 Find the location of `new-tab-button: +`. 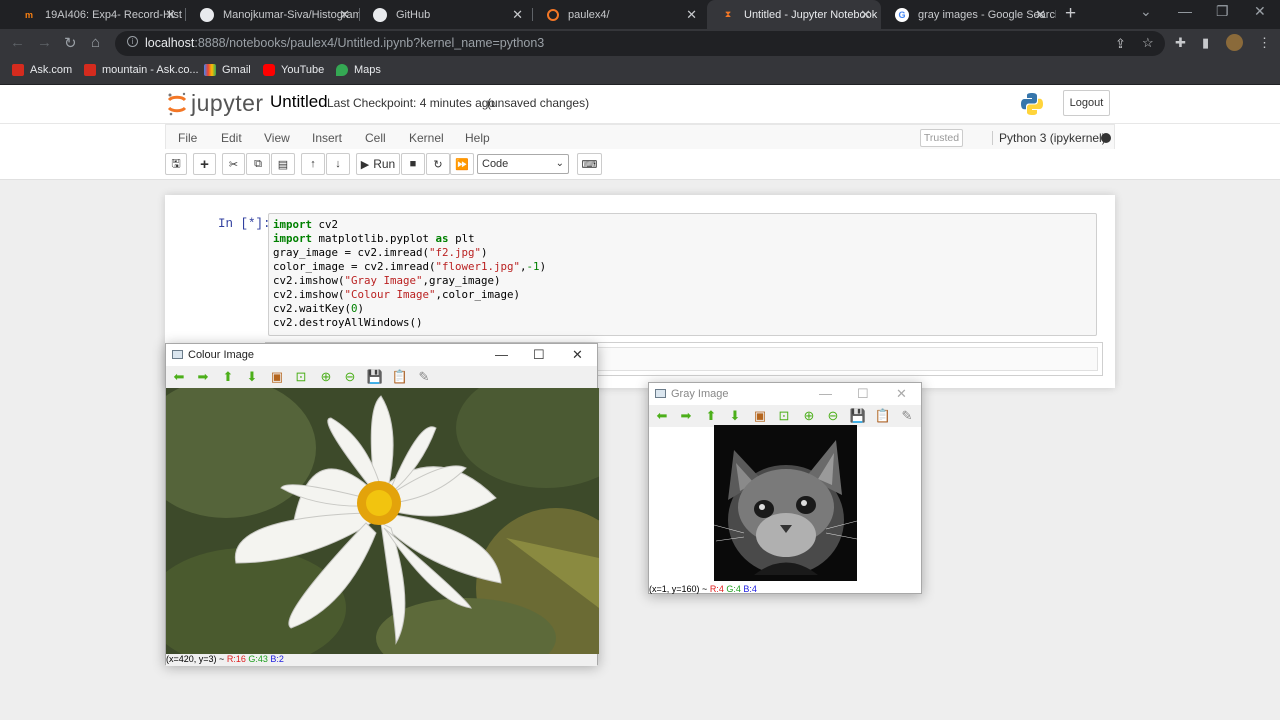

new-tab-button: + is located at coordinates (1070, 14).